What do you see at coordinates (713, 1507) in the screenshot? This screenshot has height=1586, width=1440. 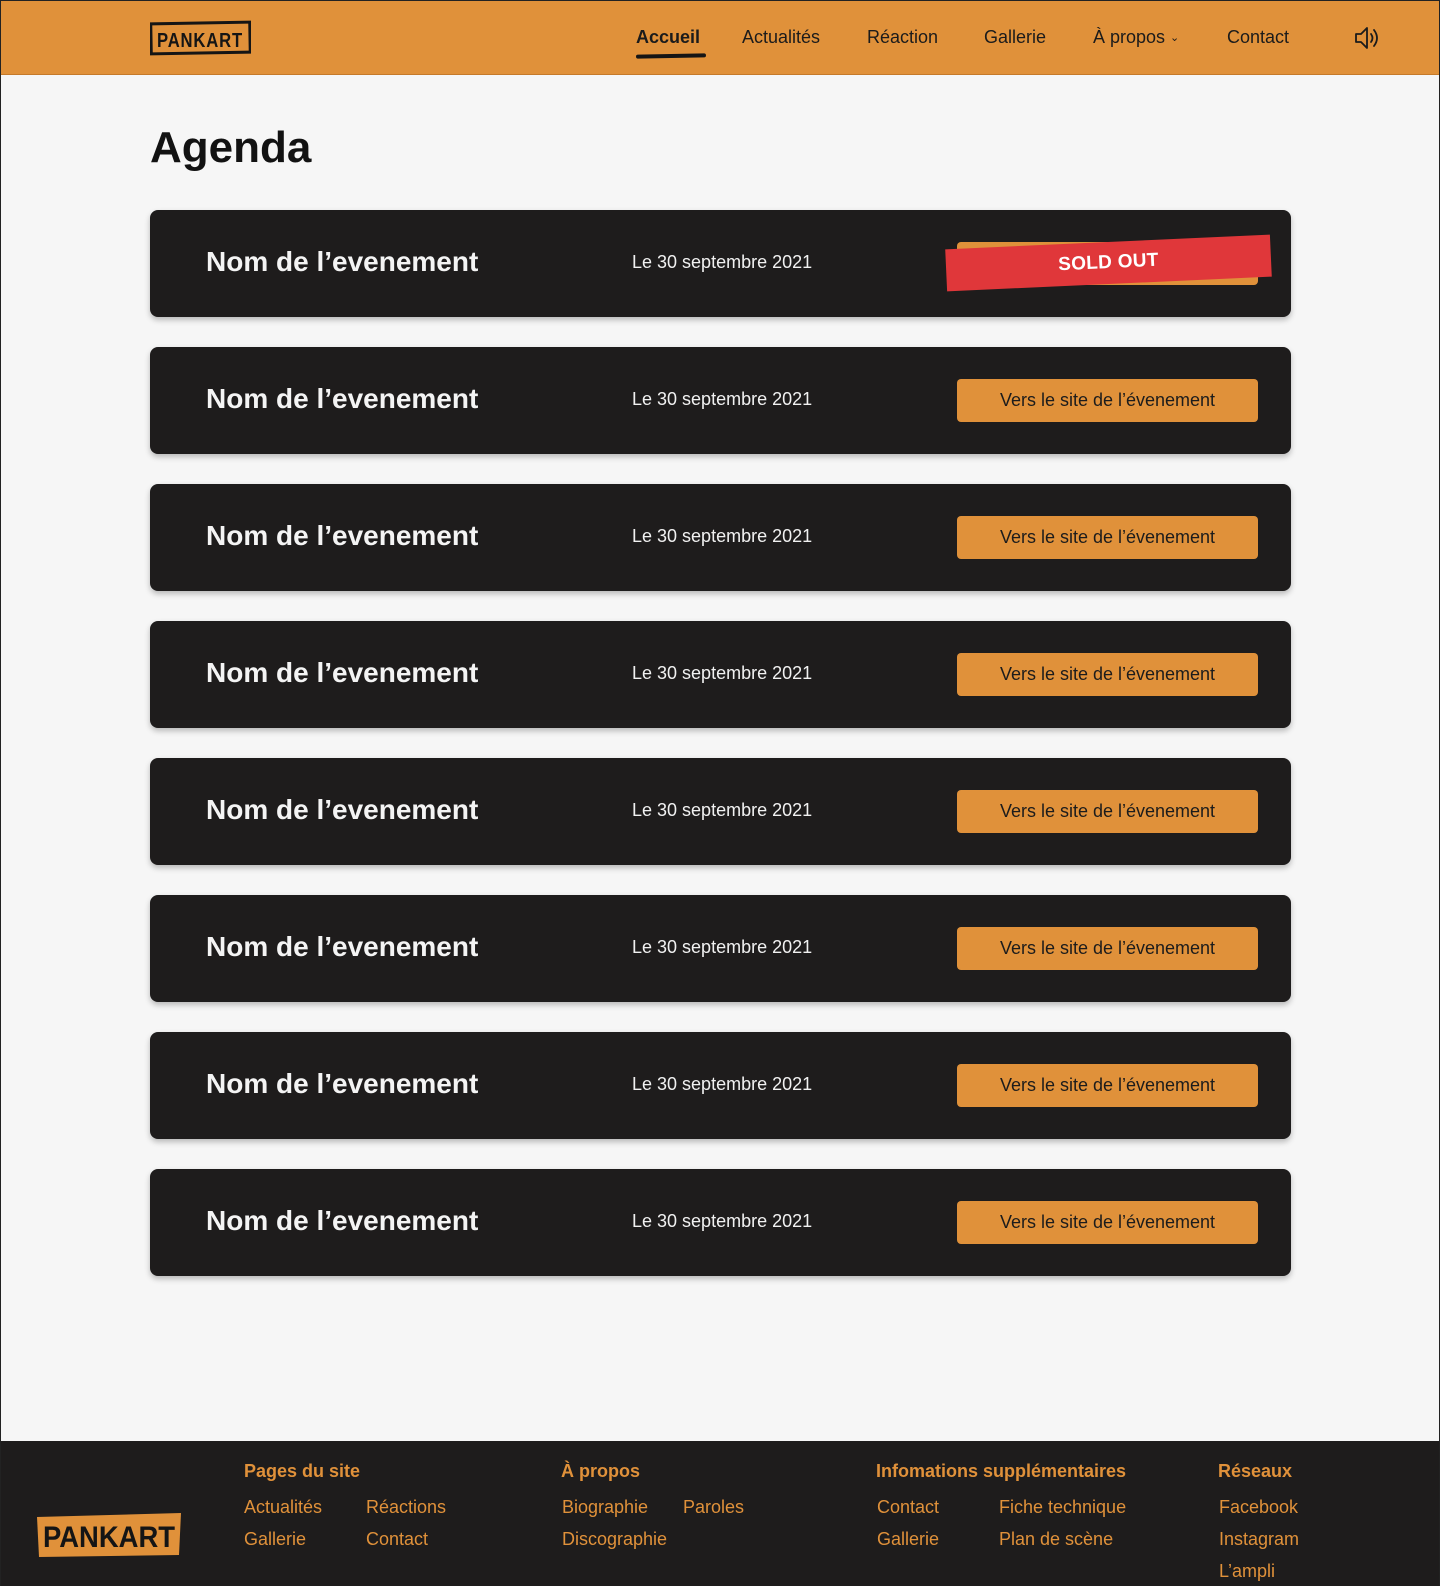 I see `footer-link-paroles: Paroles` at bounding box center [713, 1507].